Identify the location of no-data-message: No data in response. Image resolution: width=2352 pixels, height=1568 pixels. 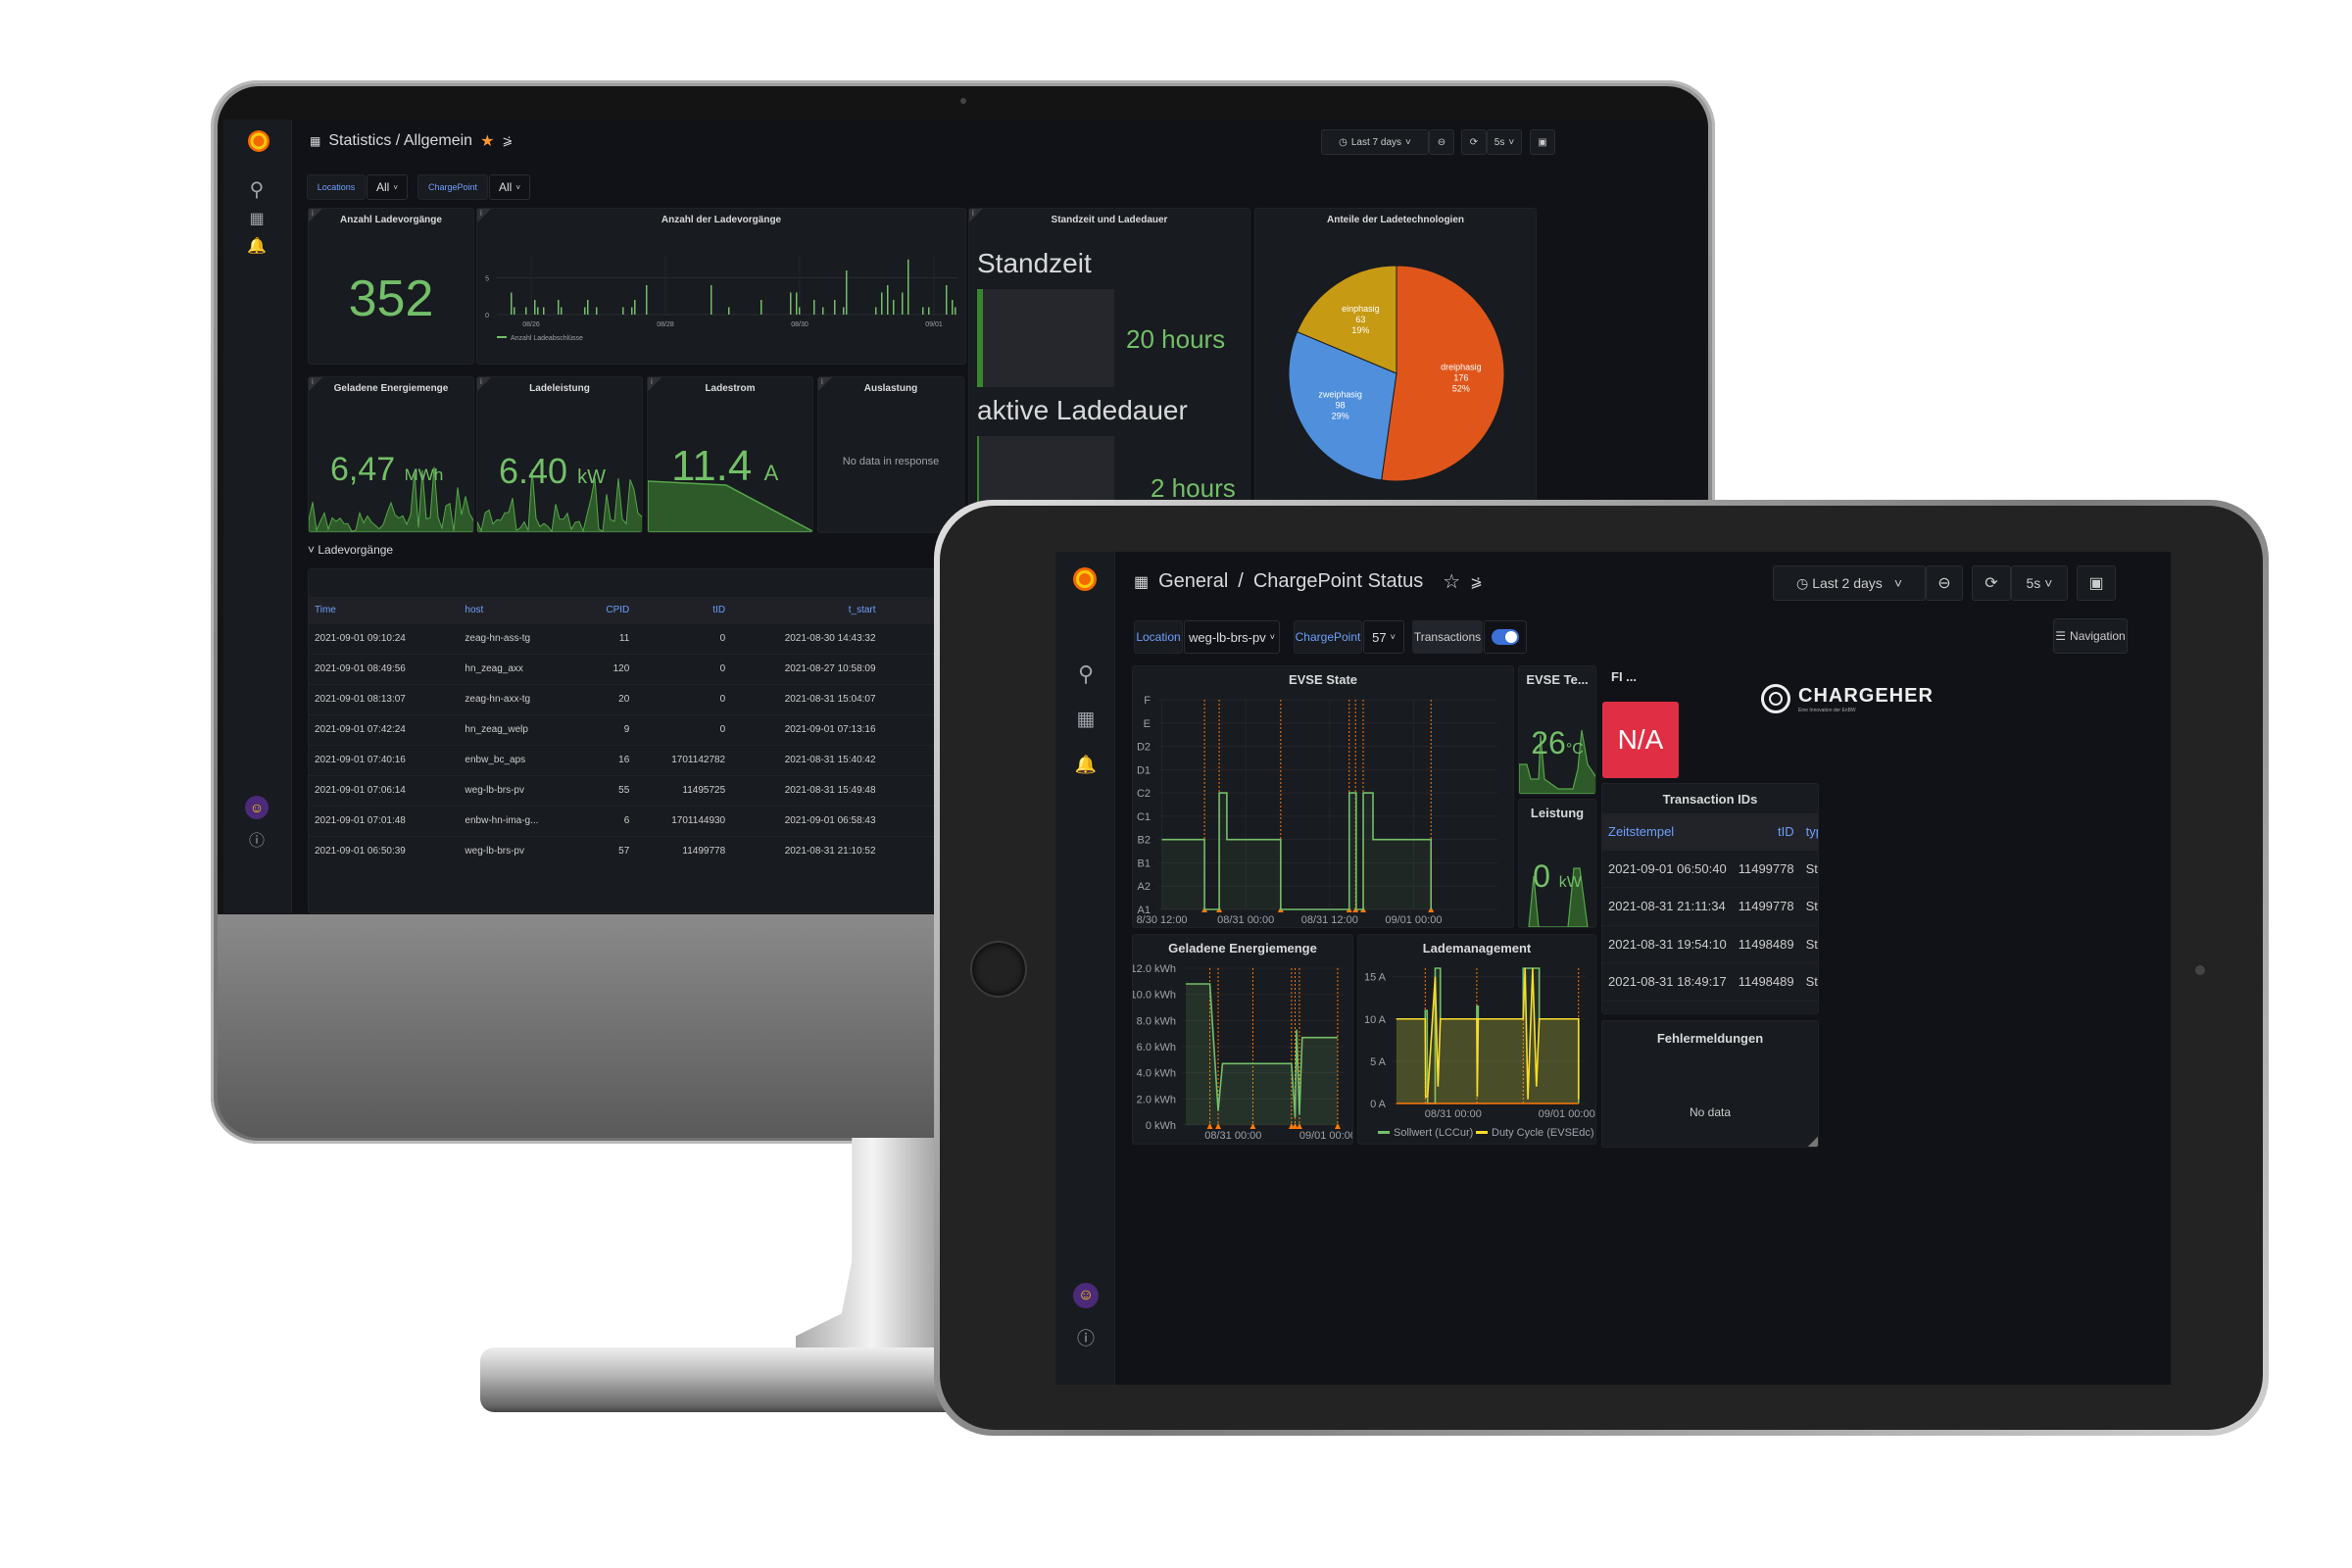
(891, 461).